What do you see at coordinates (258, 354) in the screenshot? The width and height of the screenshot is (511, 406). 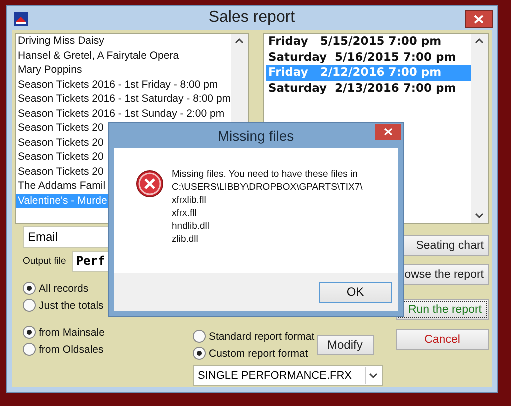 I see `radio-label: Custom report format` at bounding box center [258, 354].